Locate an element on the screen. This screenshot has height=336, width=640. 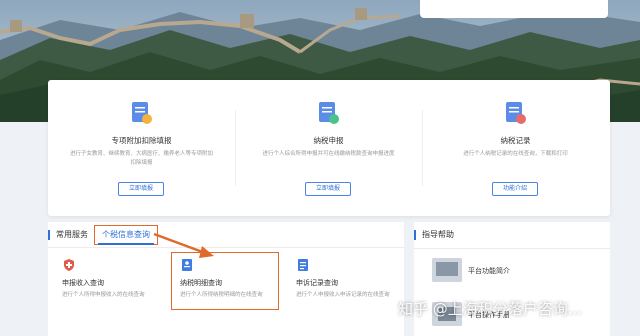
shield-icon is located at coordinates (69, 265).